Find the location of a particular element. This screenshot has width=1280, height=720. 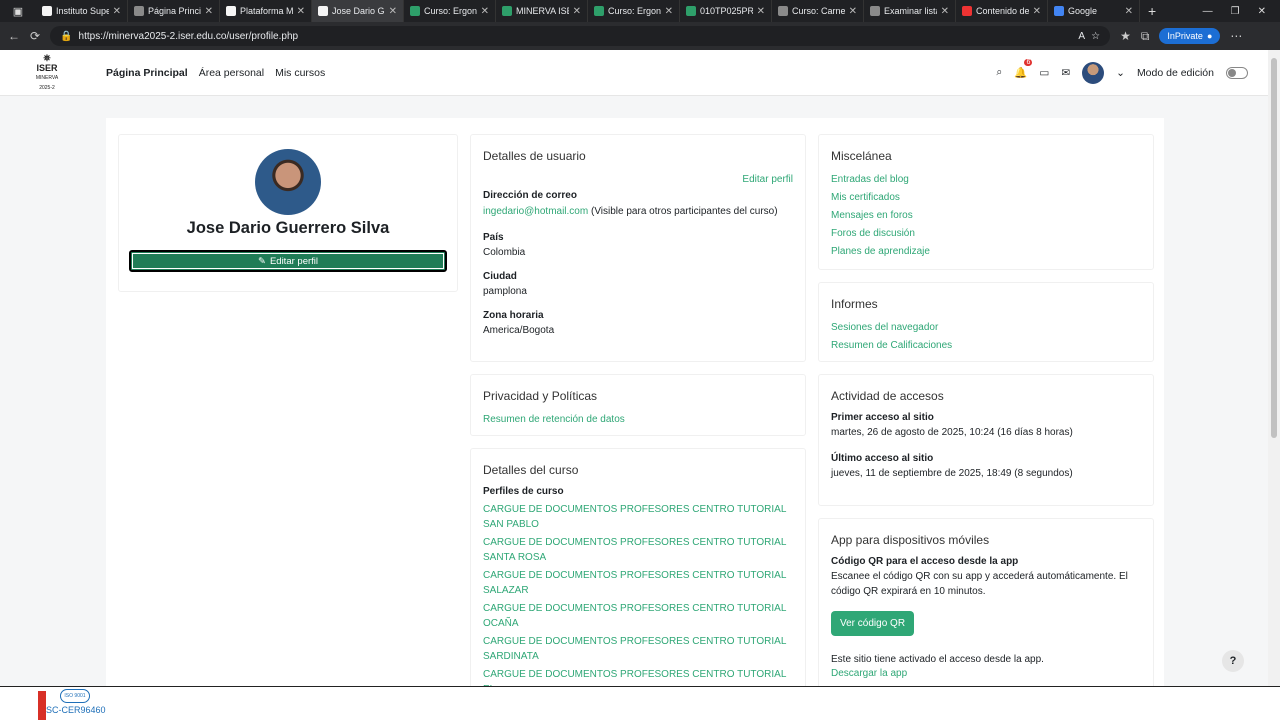

close-window-icon: ✕ is located at coordinates (1262, 11).